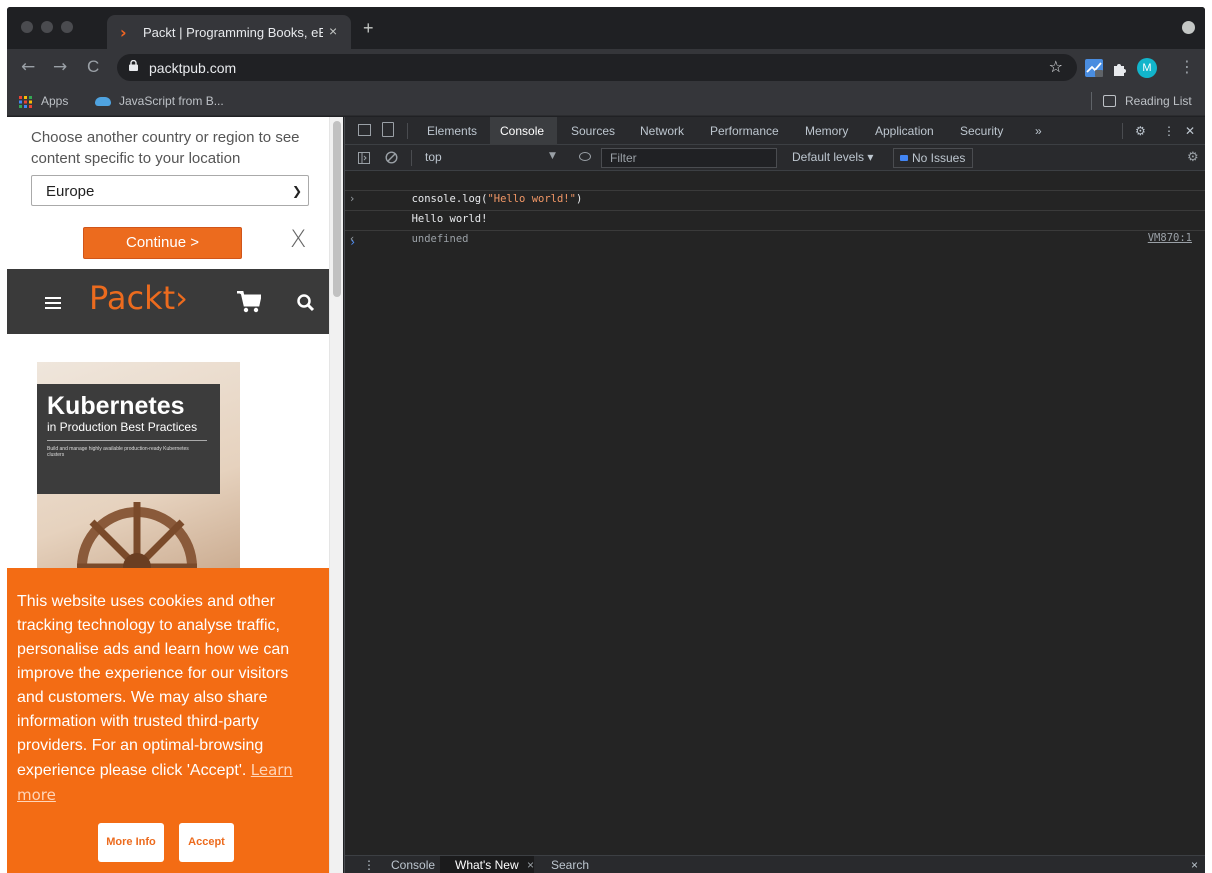 This screenshot has height=873, width=1212. Describe the element at coordinates (597, 67) in the screenshot. I see `address-bar: packtpub.com ☆` at that location.